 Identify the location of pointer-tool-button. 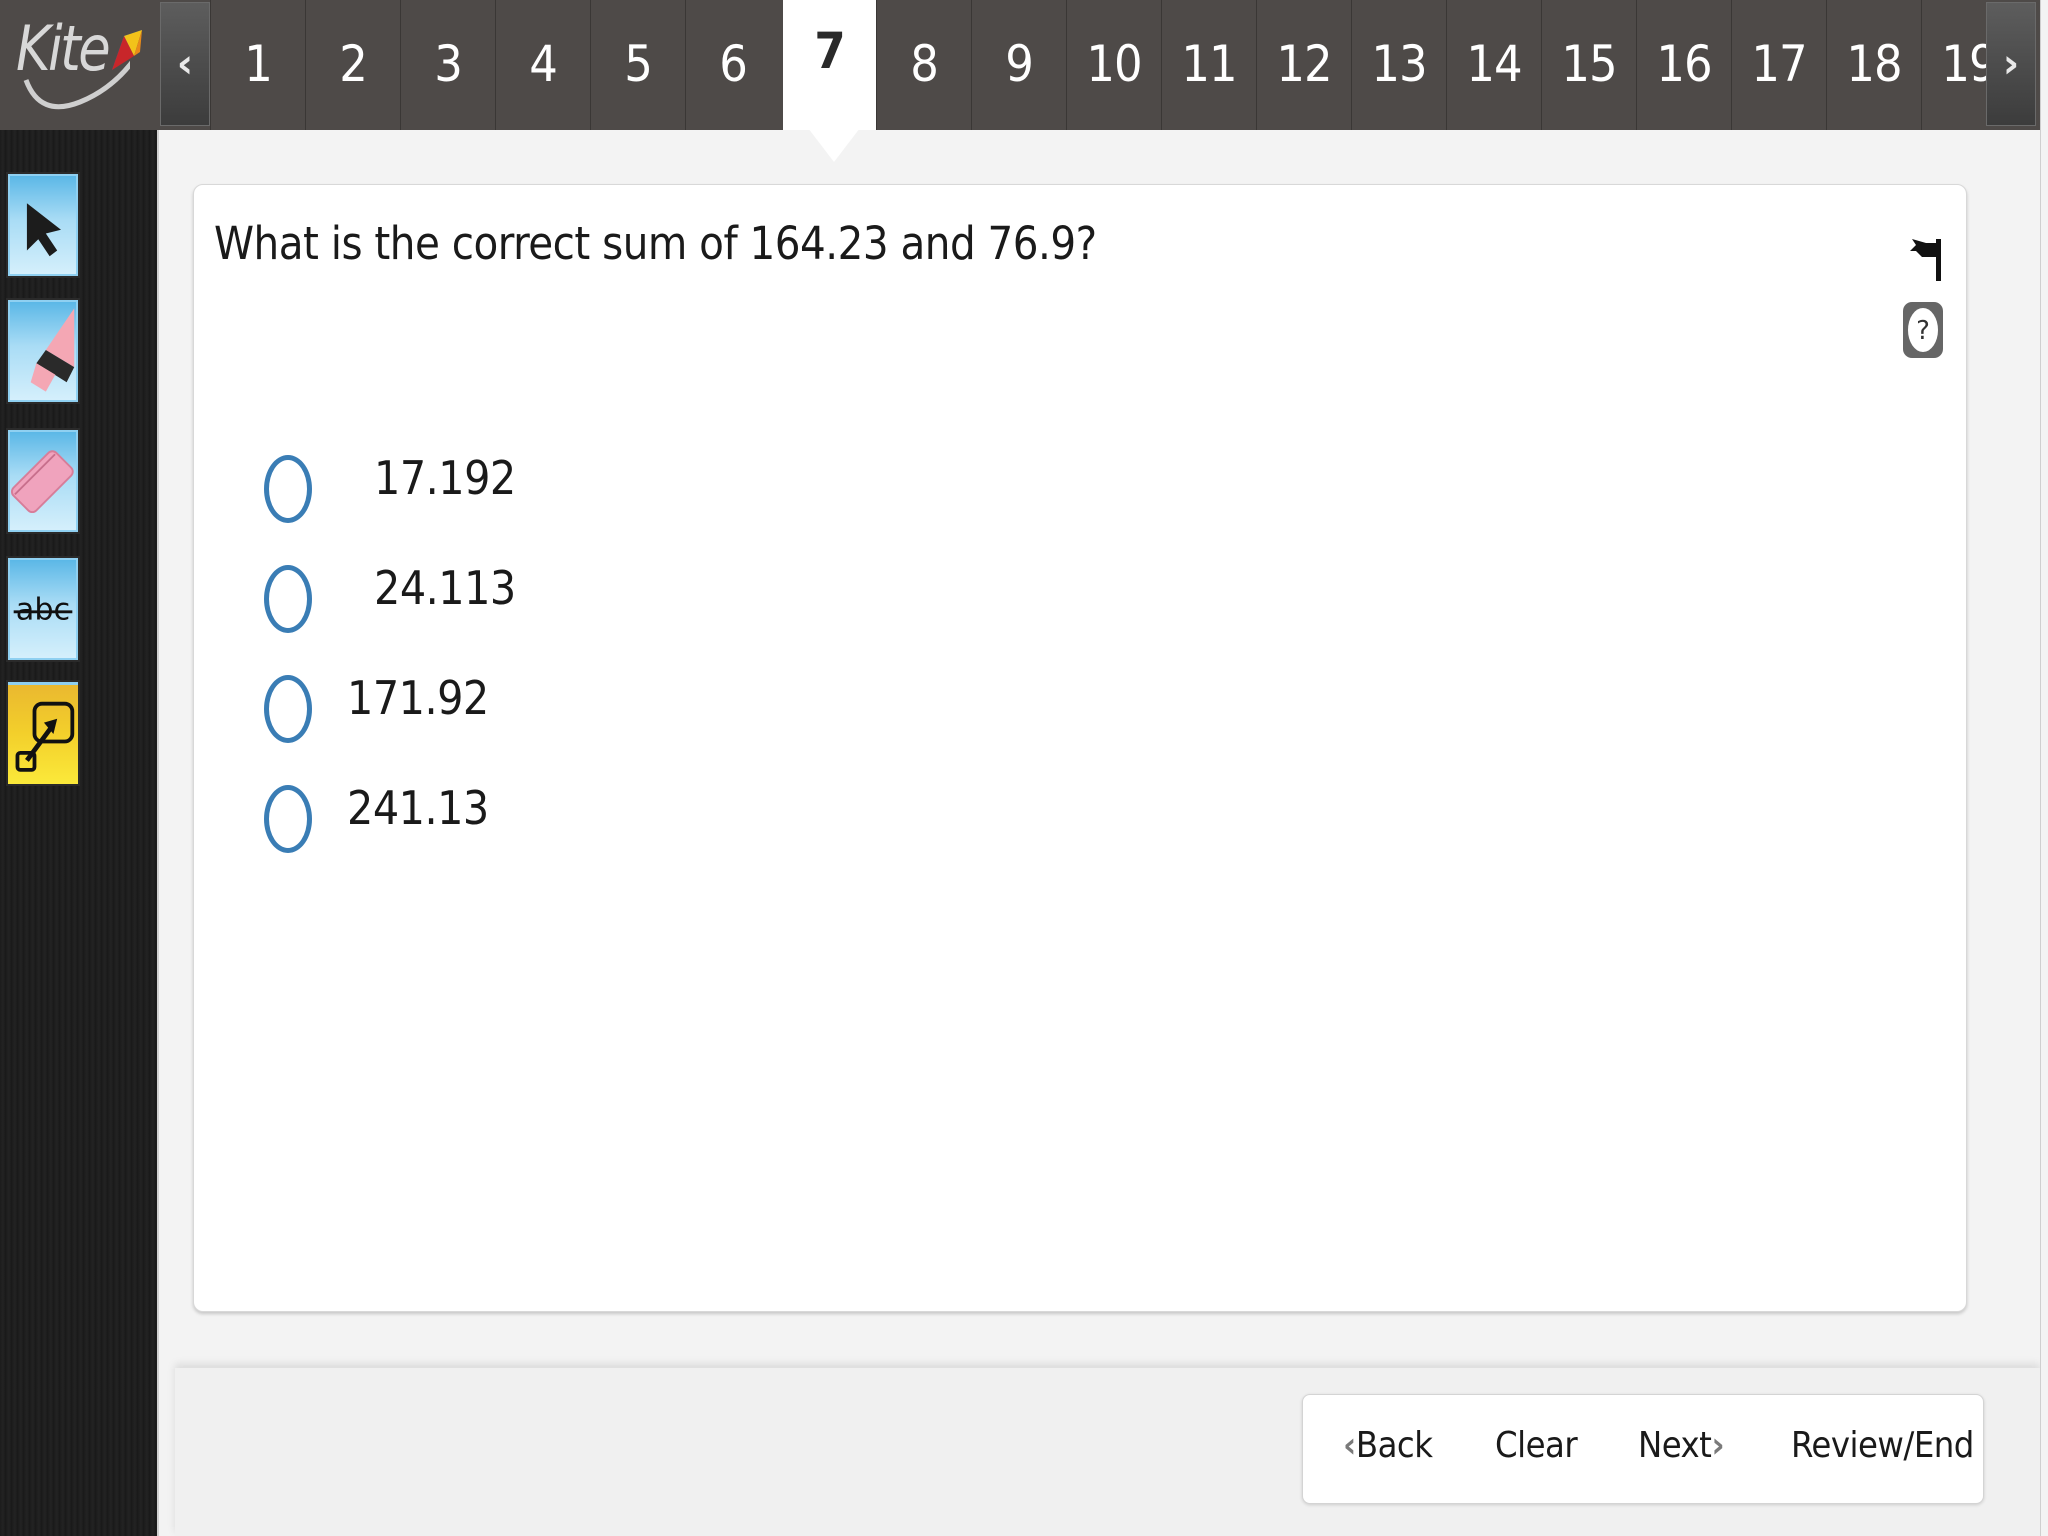
(43, 225).